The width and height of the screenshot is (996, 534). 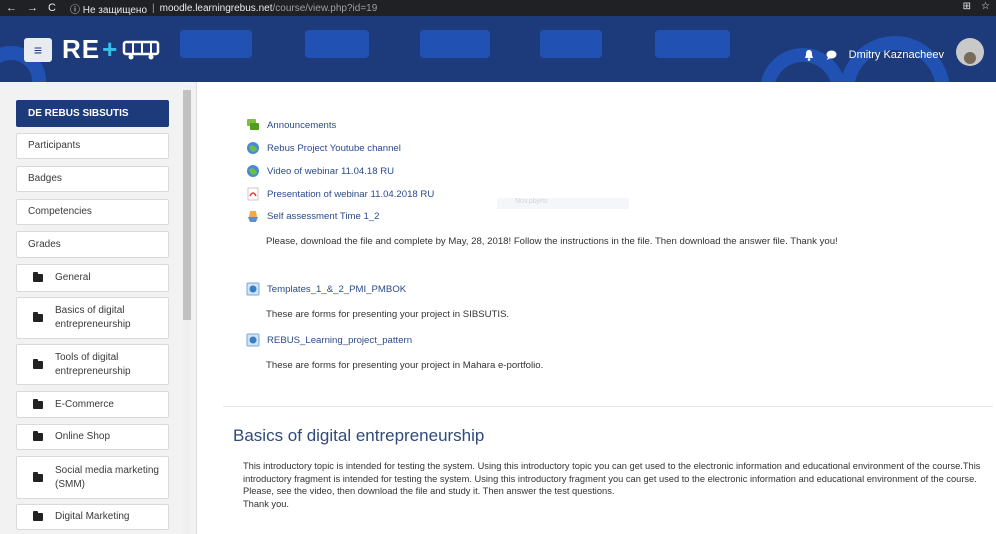 I want to click on sidebar-item-smm: Social media marketing (SMM), so click(x=92, y=477).